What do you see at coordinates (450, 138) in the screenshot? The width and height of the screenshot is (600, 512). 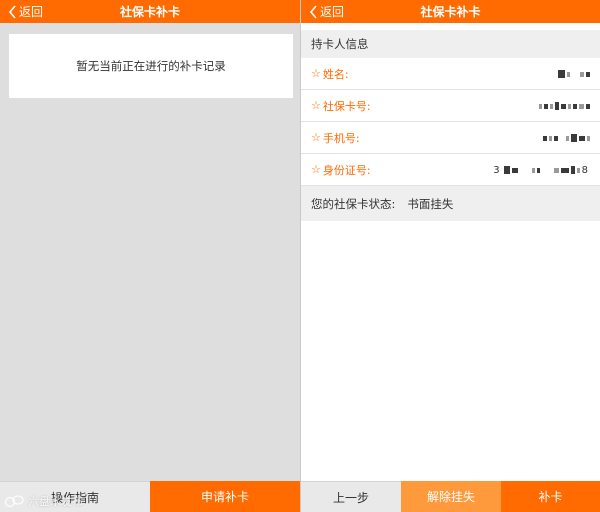 I see `phone-row: ☆ 手机号:` at bounding box center [450, 138].